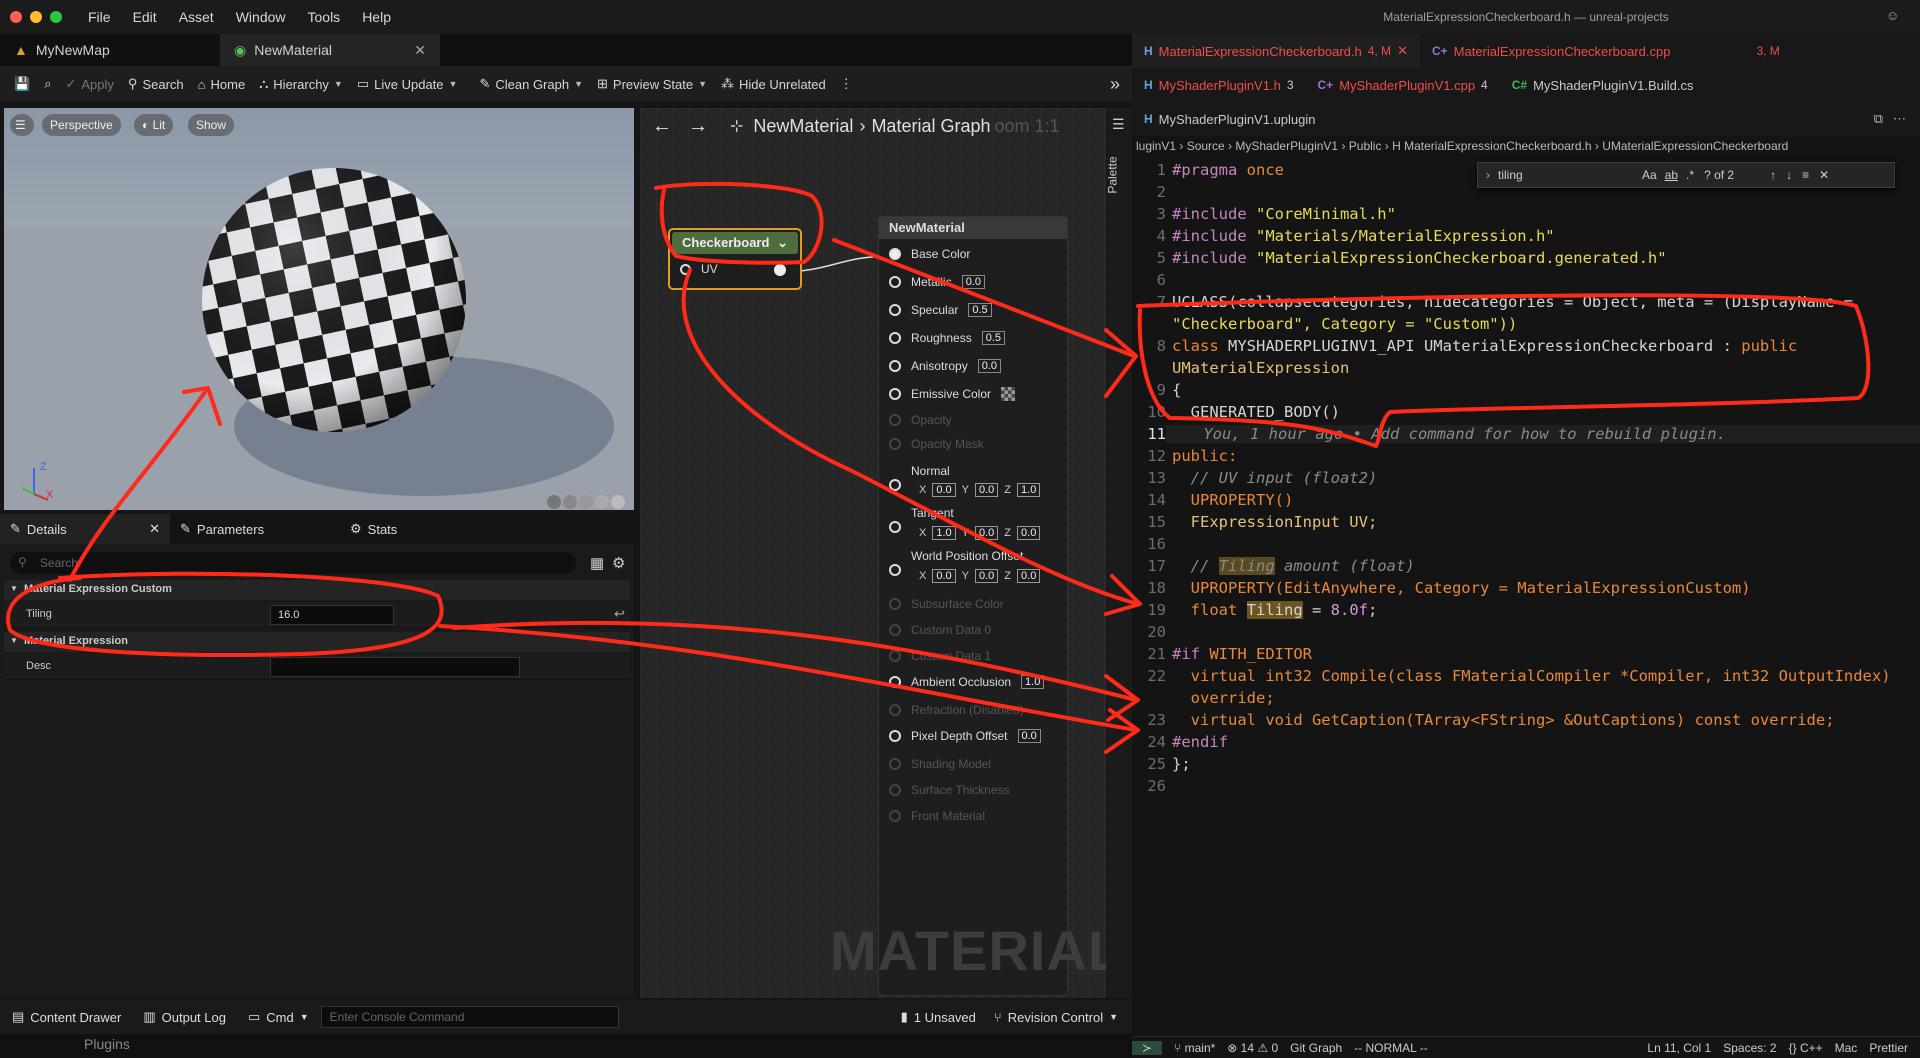 This screenshot has height=1058, width=1920. I want to click on pin-specular: Specular 0.5, so click(940, 310).